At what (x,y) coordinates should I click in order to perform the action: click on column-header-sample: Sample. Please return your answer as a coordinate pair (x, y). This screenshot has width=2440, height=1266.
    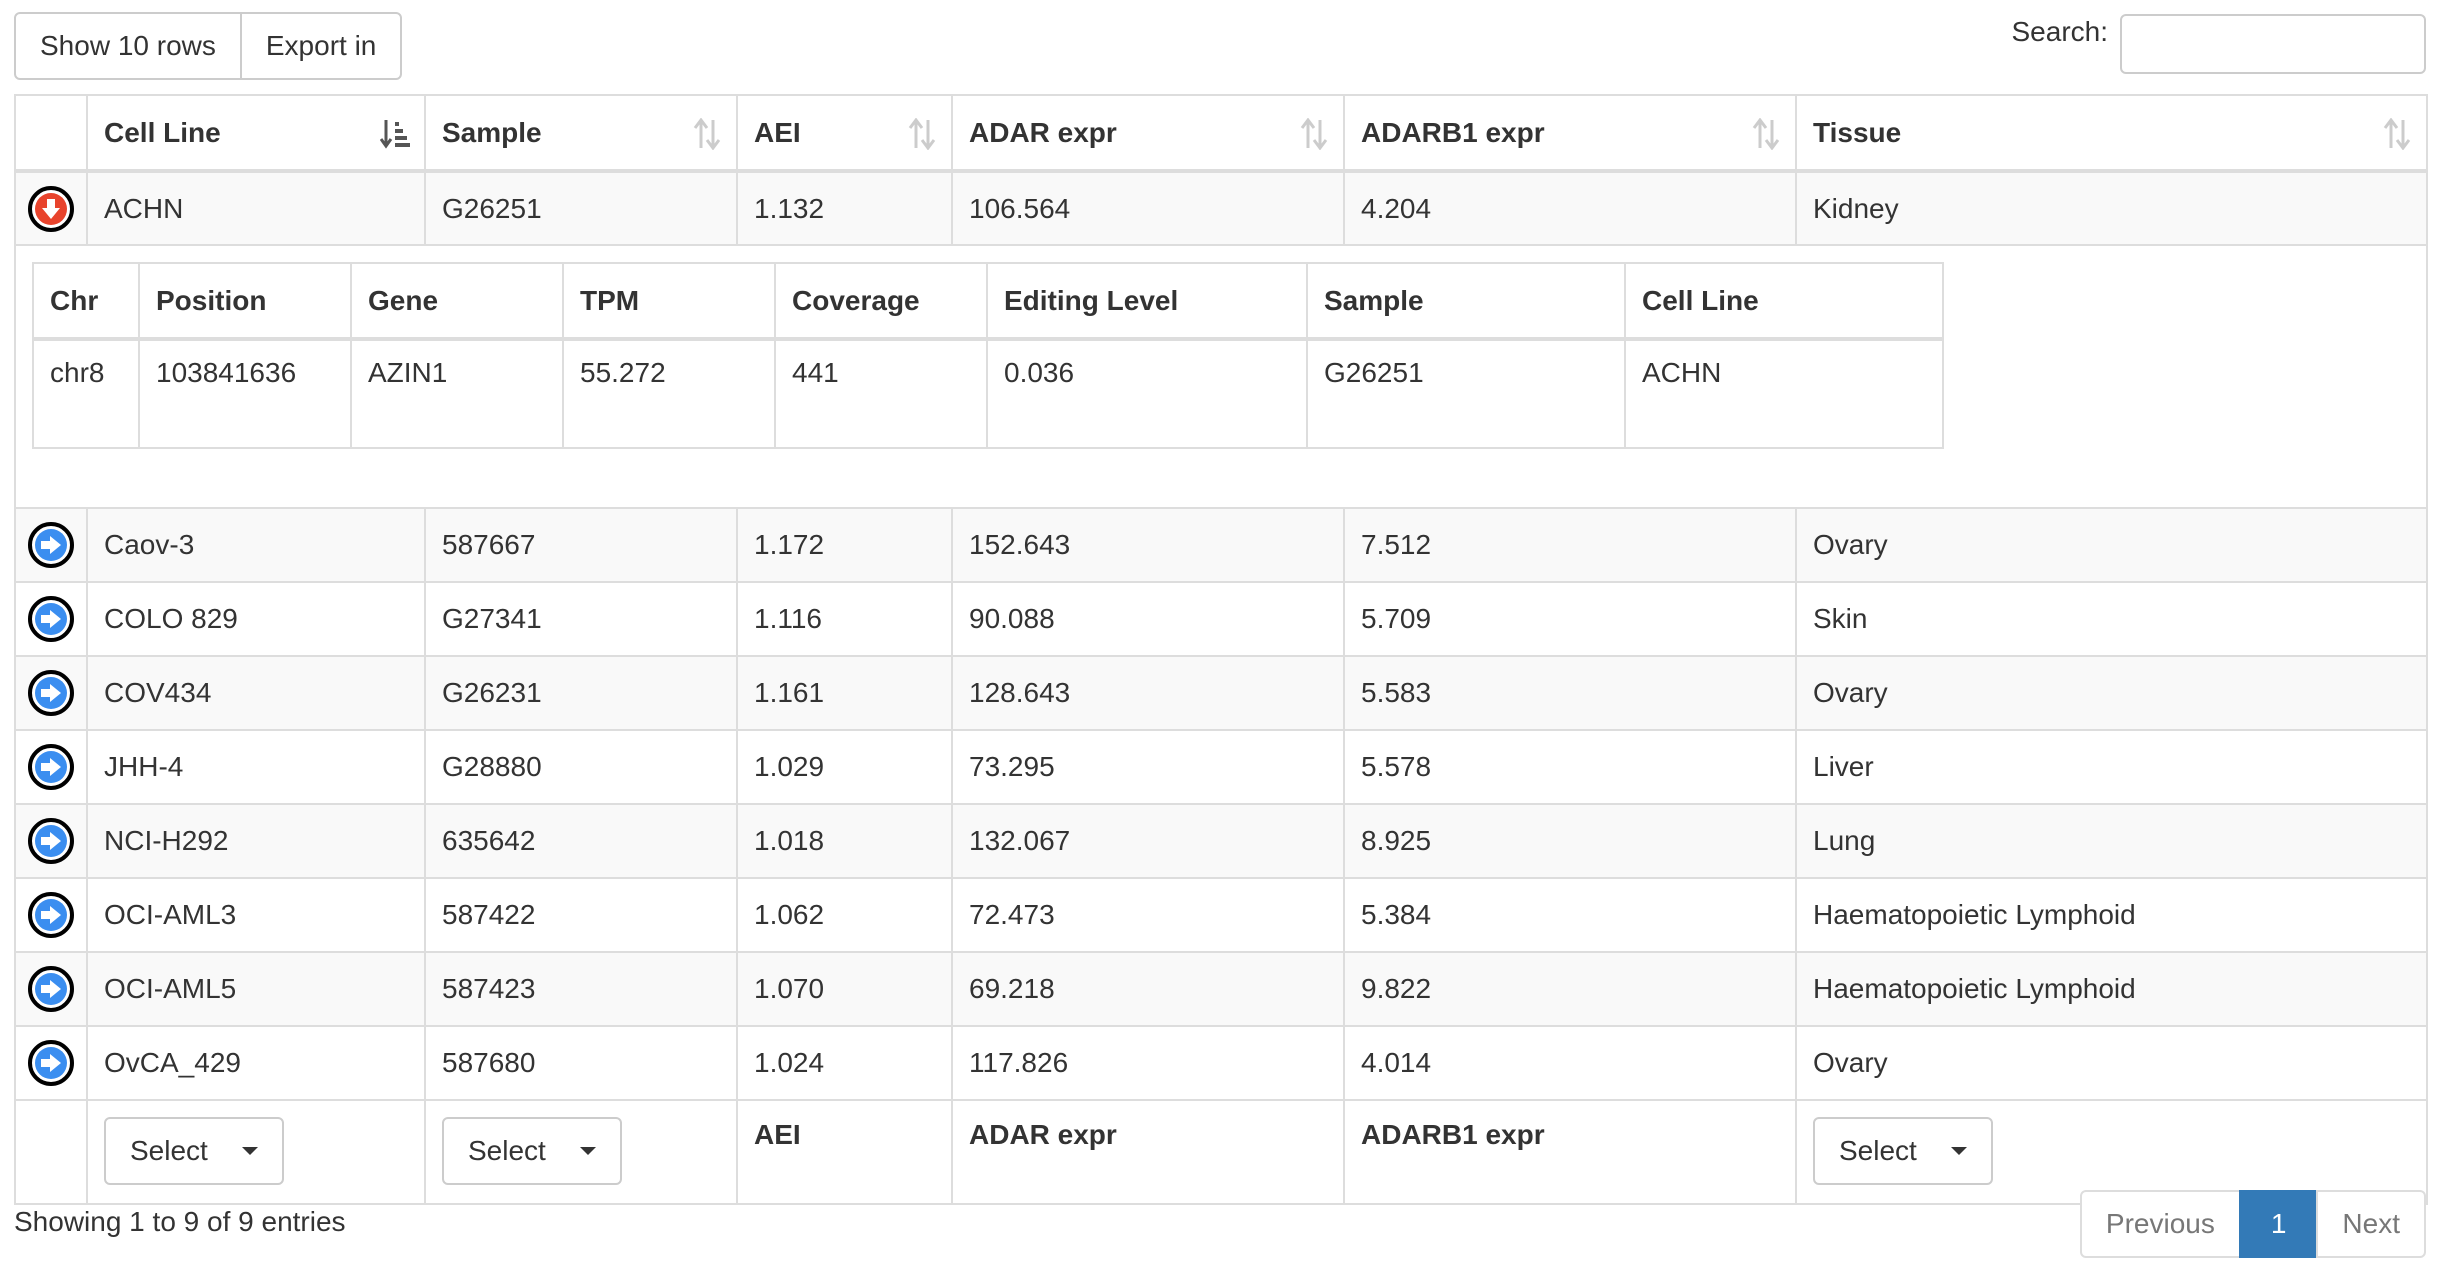
    Looking at the image, I should click on (581, 133).